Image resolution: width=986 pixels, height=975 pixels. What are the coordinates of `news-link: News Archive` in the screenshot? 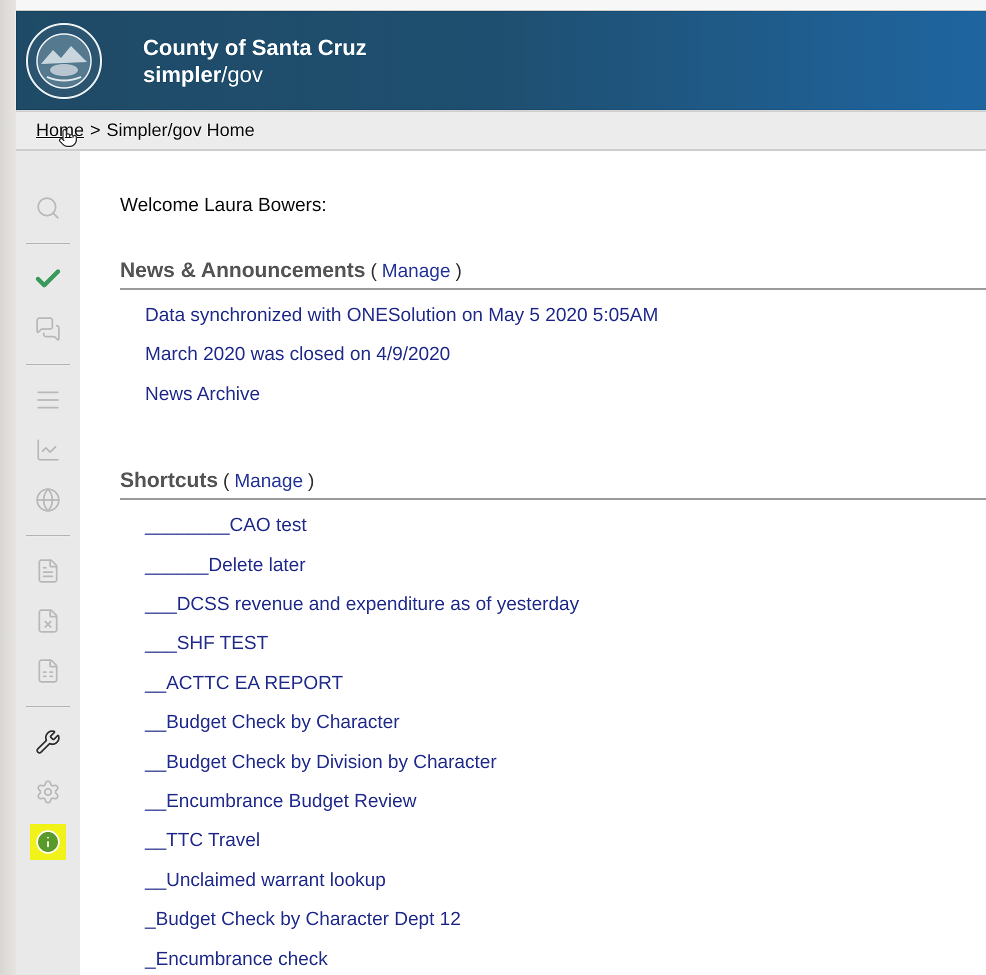 It's located at (202, 394).